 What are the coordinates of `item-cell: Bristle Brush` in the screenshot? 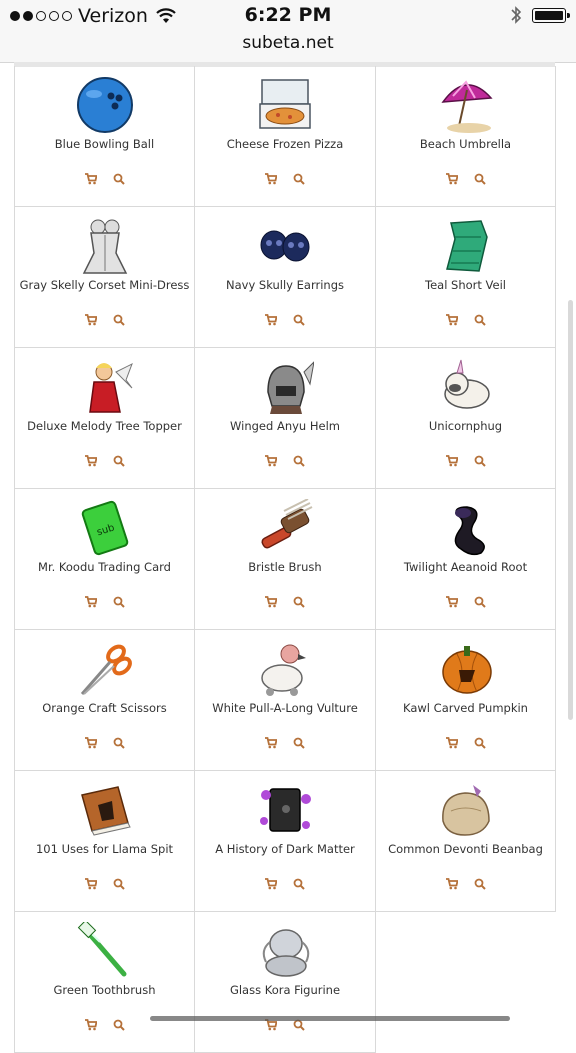 It's located at (285, 559).